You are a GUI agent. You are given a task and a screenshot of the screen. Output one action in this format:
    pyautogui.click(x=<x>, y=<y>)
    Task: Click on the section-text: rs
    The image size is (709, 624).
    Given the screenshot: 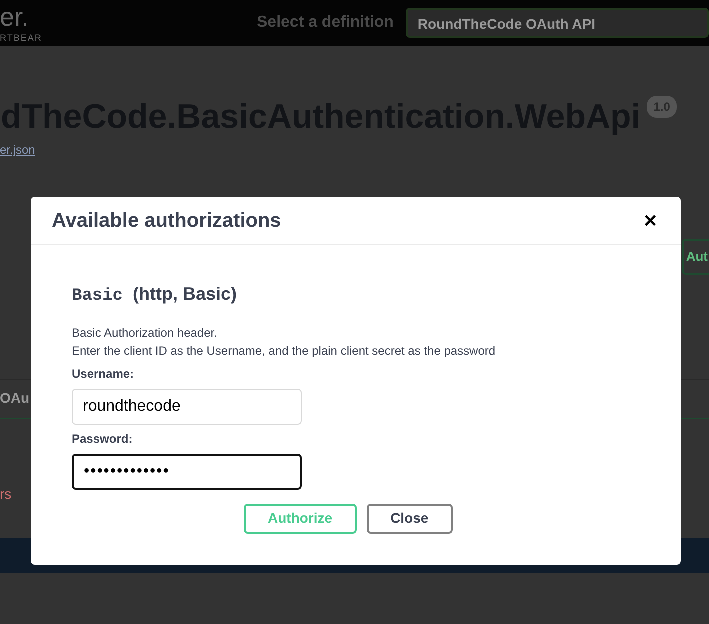 What is the action you would take?
    pyautogui.click(x=6, y=494)
    